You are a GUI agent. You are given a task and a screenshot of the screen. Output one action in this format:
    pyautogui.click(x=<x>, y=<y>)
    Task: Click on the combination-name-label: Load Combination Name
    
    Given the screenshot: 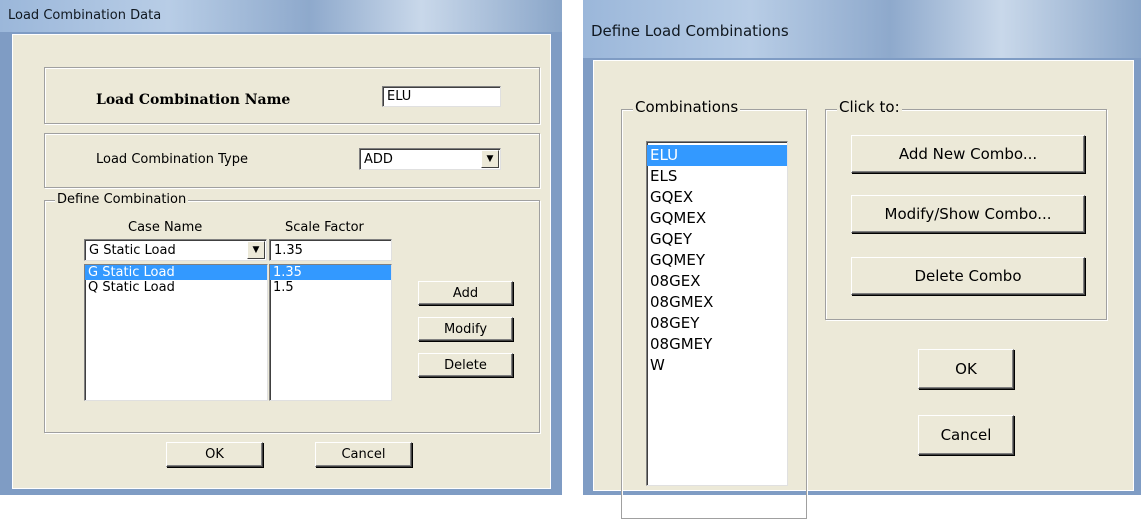 What is the action you would take?
    pyautogui.click(x=193, y=100)
    